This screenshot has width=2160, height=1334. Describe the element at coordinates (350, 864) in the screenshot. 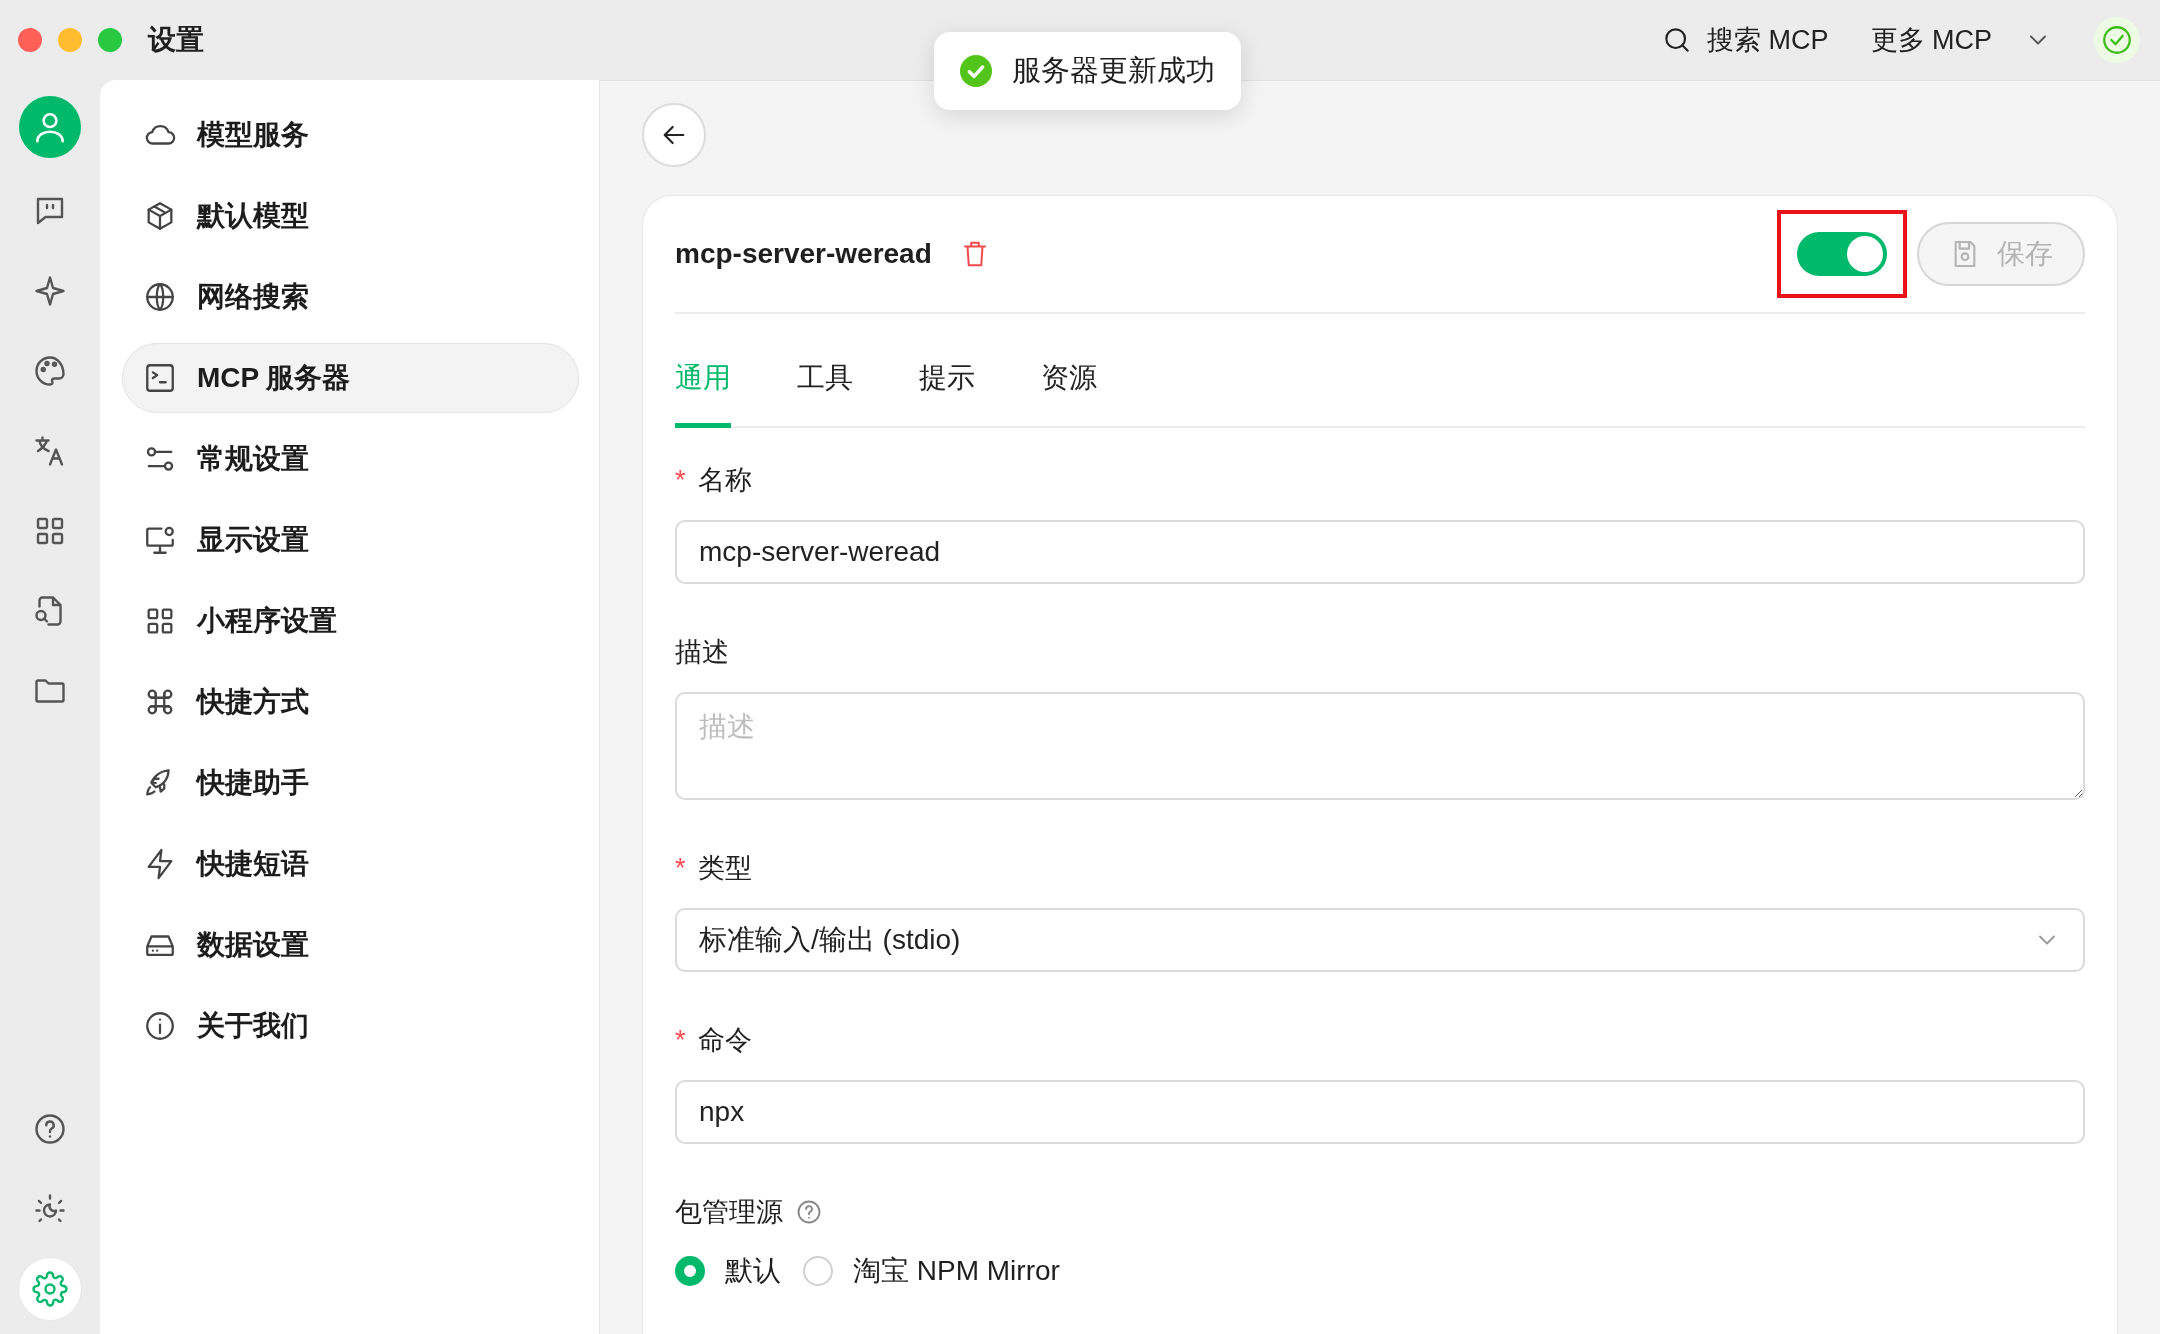

I see `sidebar-item: 快捷短语` at that location.